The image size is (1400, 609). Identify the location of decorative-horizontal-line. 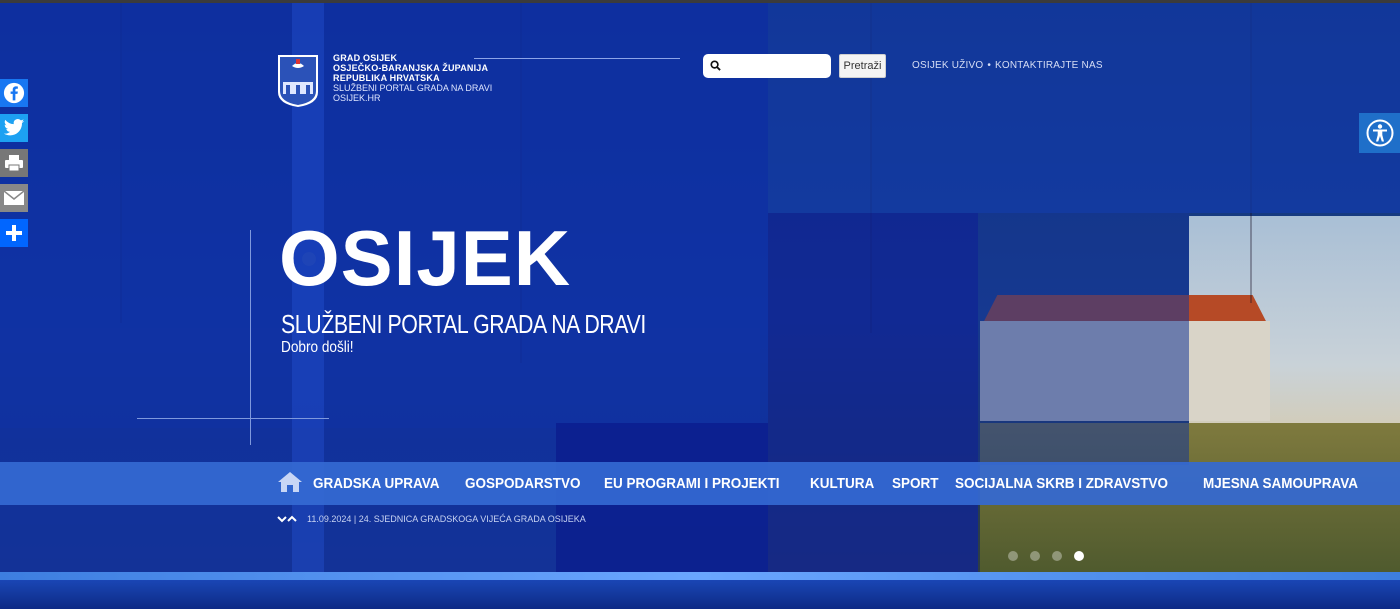
(233, 418).